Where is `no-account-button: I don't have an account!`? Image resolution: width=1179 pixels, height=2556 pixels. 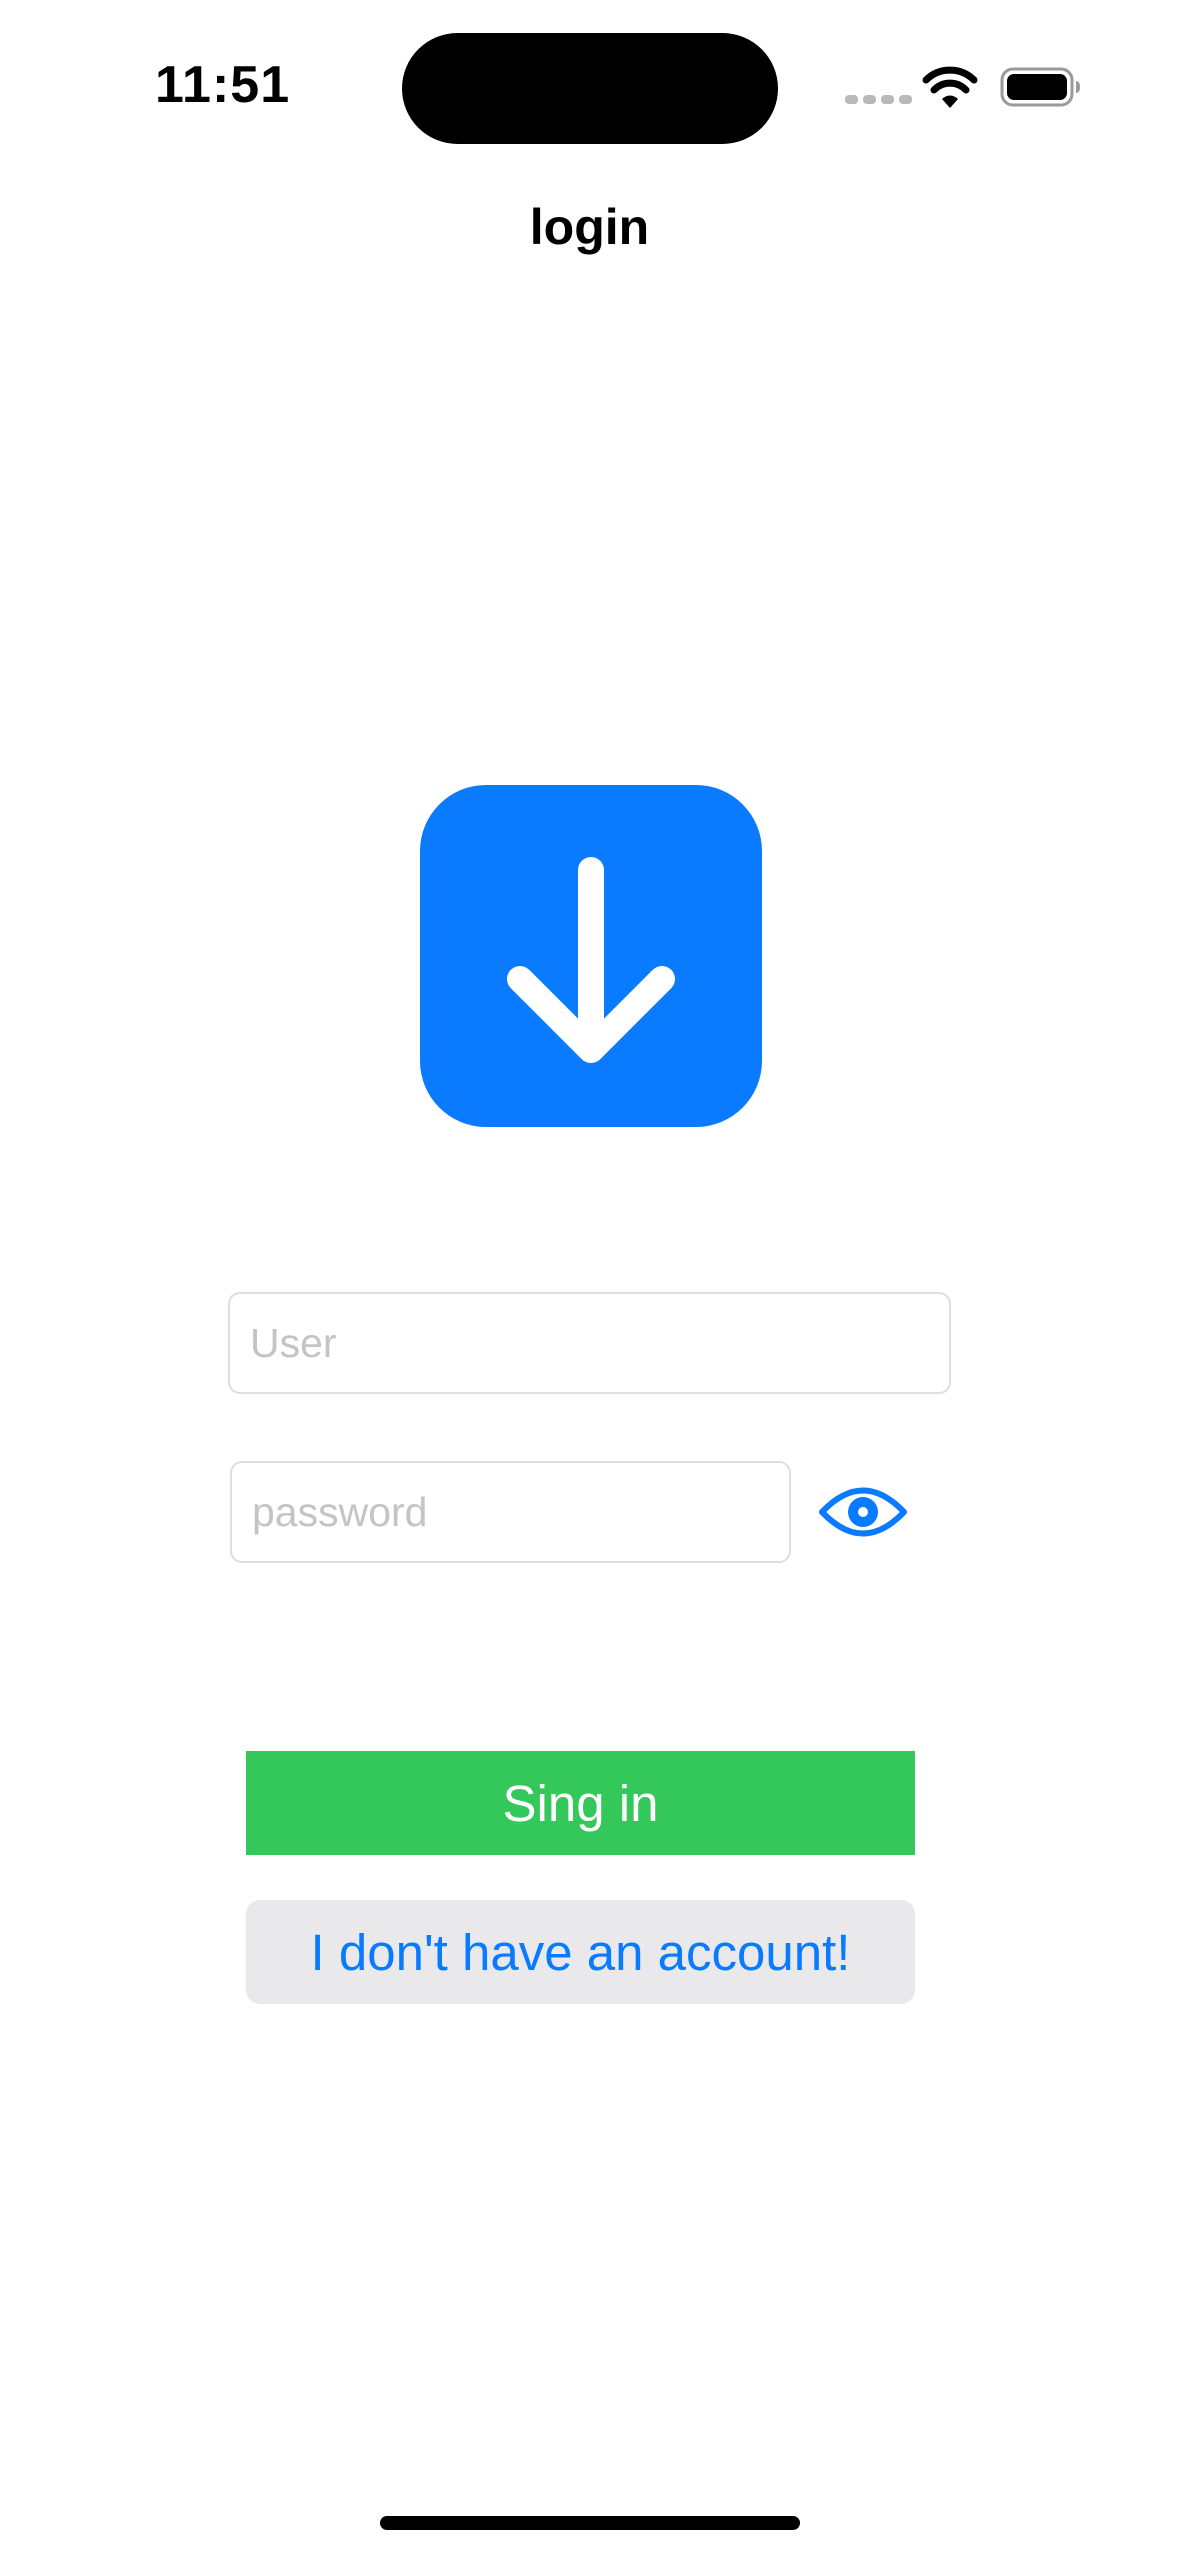 no-account-button: I don't have an account! is located at coordinates (580, 1952).